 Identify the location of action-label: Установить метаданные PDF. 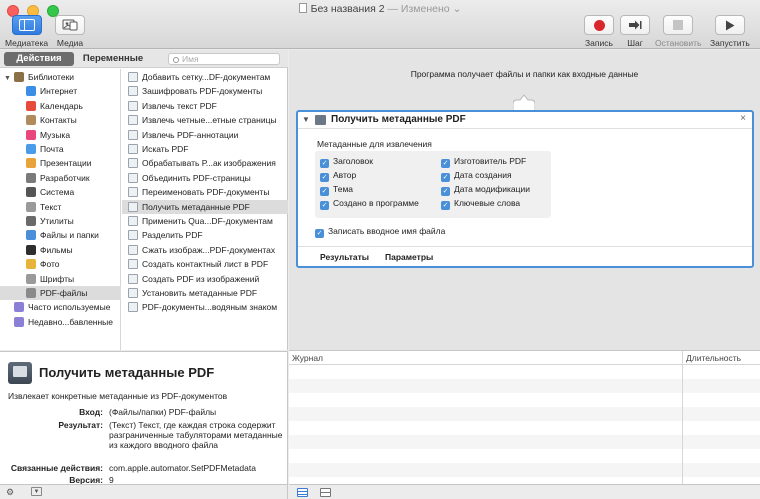
(200, 293).